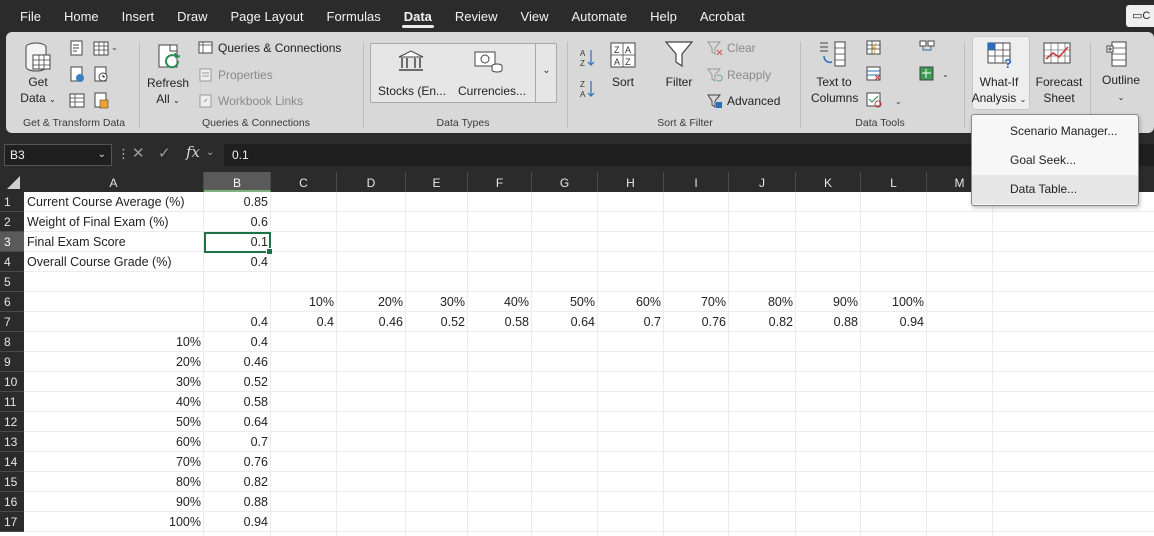 This screenshot has width=1154, height=536. I want to click on tab-file: File, so click(30, 16).